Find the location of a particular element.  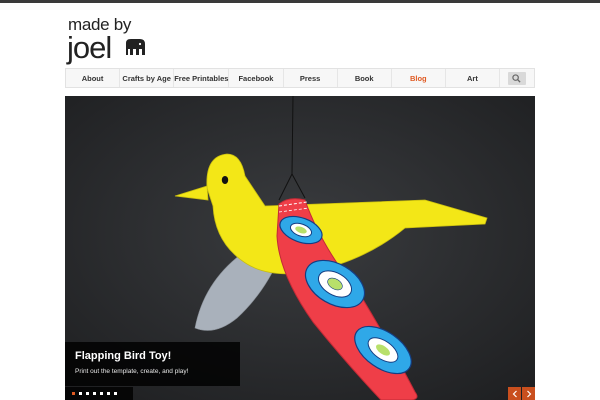

slide-title: Flapping Bird Toy! is located at coordinates (152, 356).